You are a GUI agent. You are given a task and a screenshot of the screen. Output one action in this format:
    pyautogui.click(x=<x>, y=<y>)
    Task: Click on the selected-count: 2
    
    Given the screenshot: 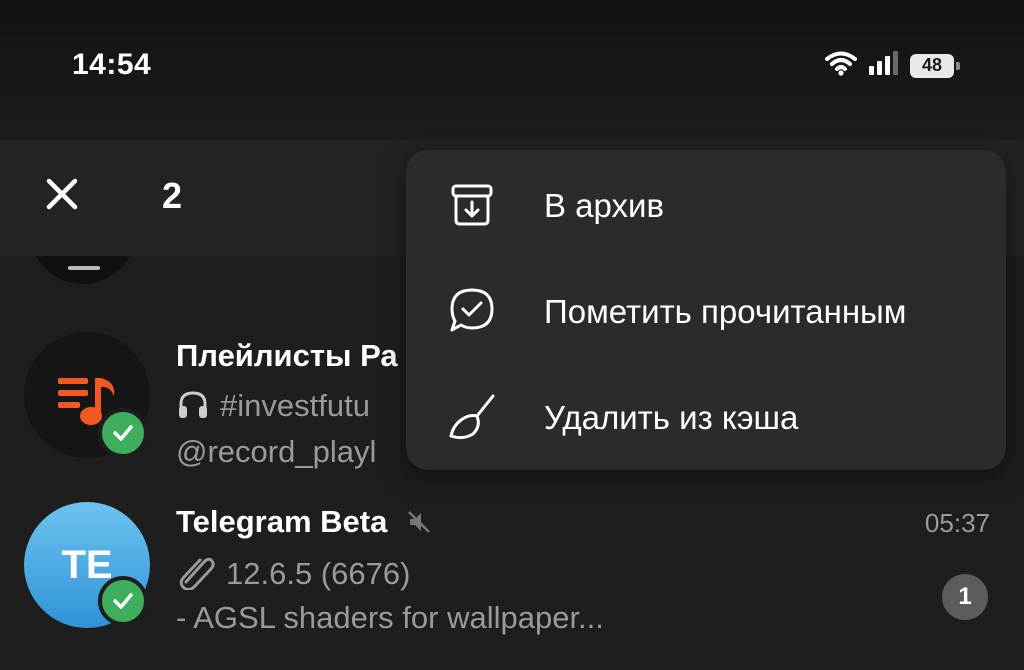 What is the action you would take?
    pyautogui.click(x=172, y=195)
    